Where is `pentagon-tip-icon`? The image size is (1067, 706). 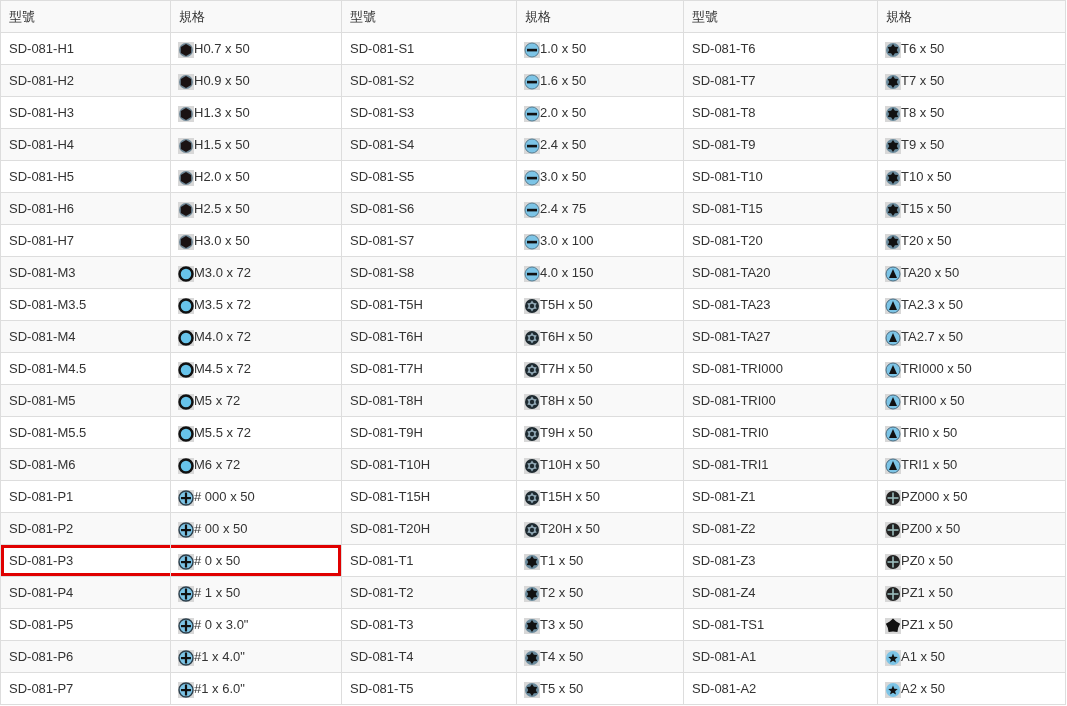
pentagon-tip-icon is located at coordinates (893, 625).